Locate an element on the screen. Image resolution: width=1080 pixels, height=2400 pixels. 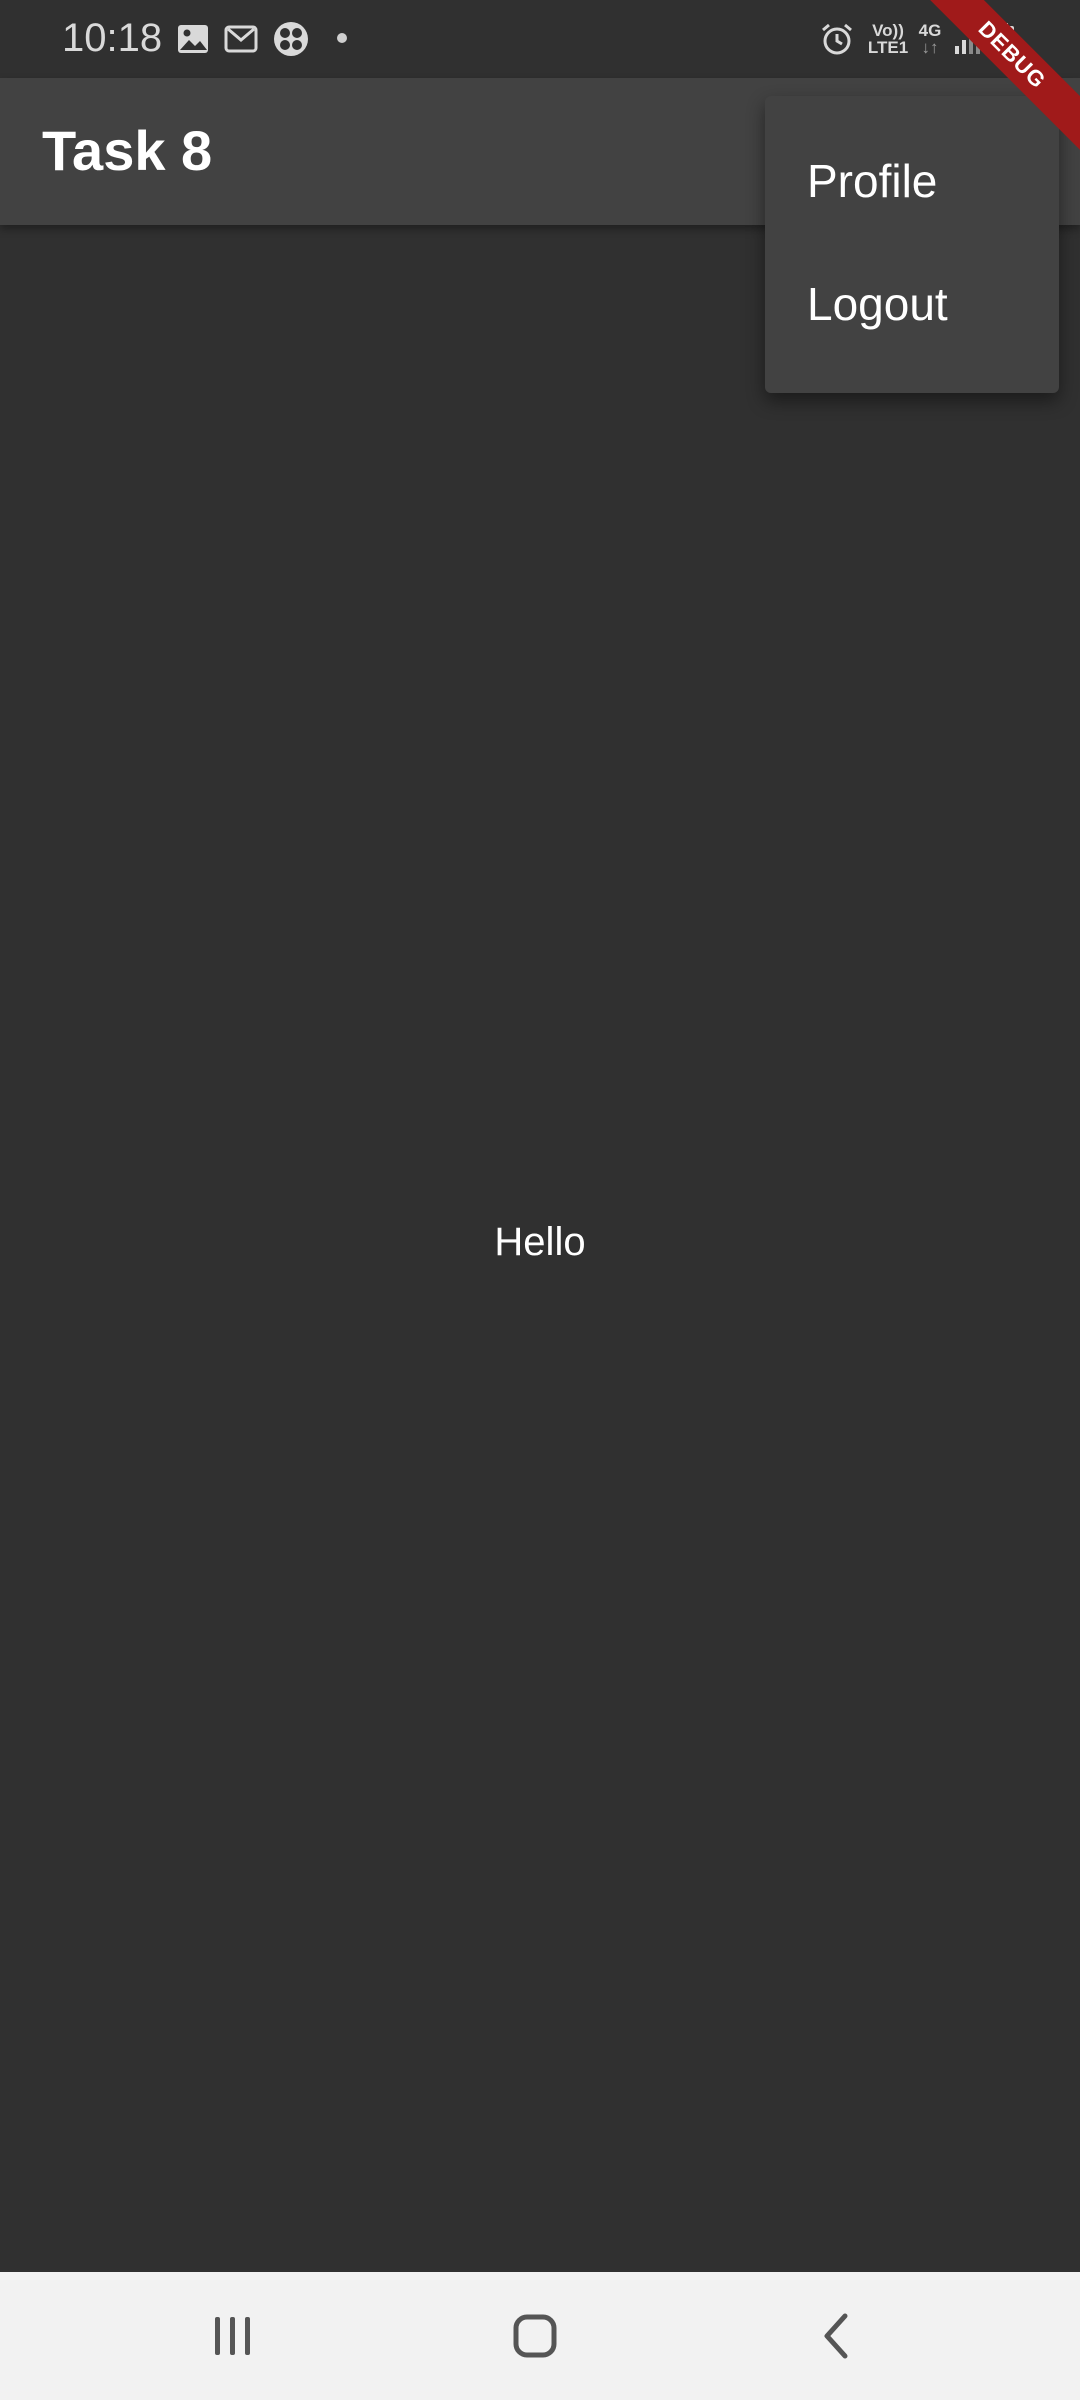
navigation-bar is located at coordinates (540, 2336).